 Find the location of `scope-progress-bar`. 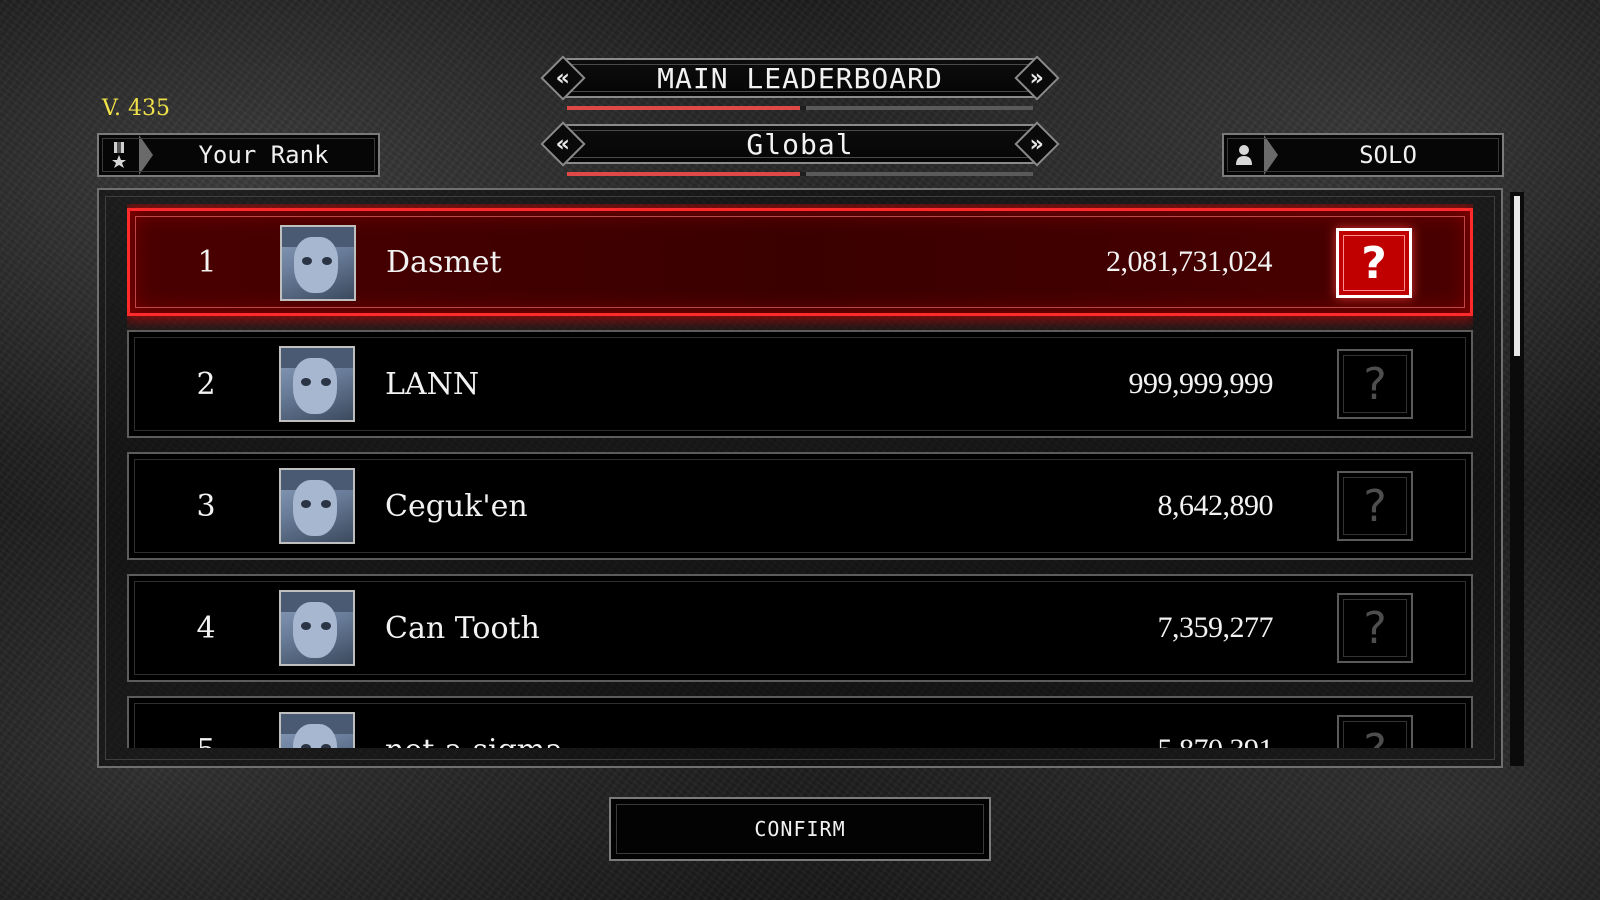

scope-progress-bar is located at coordinates (800, 174).